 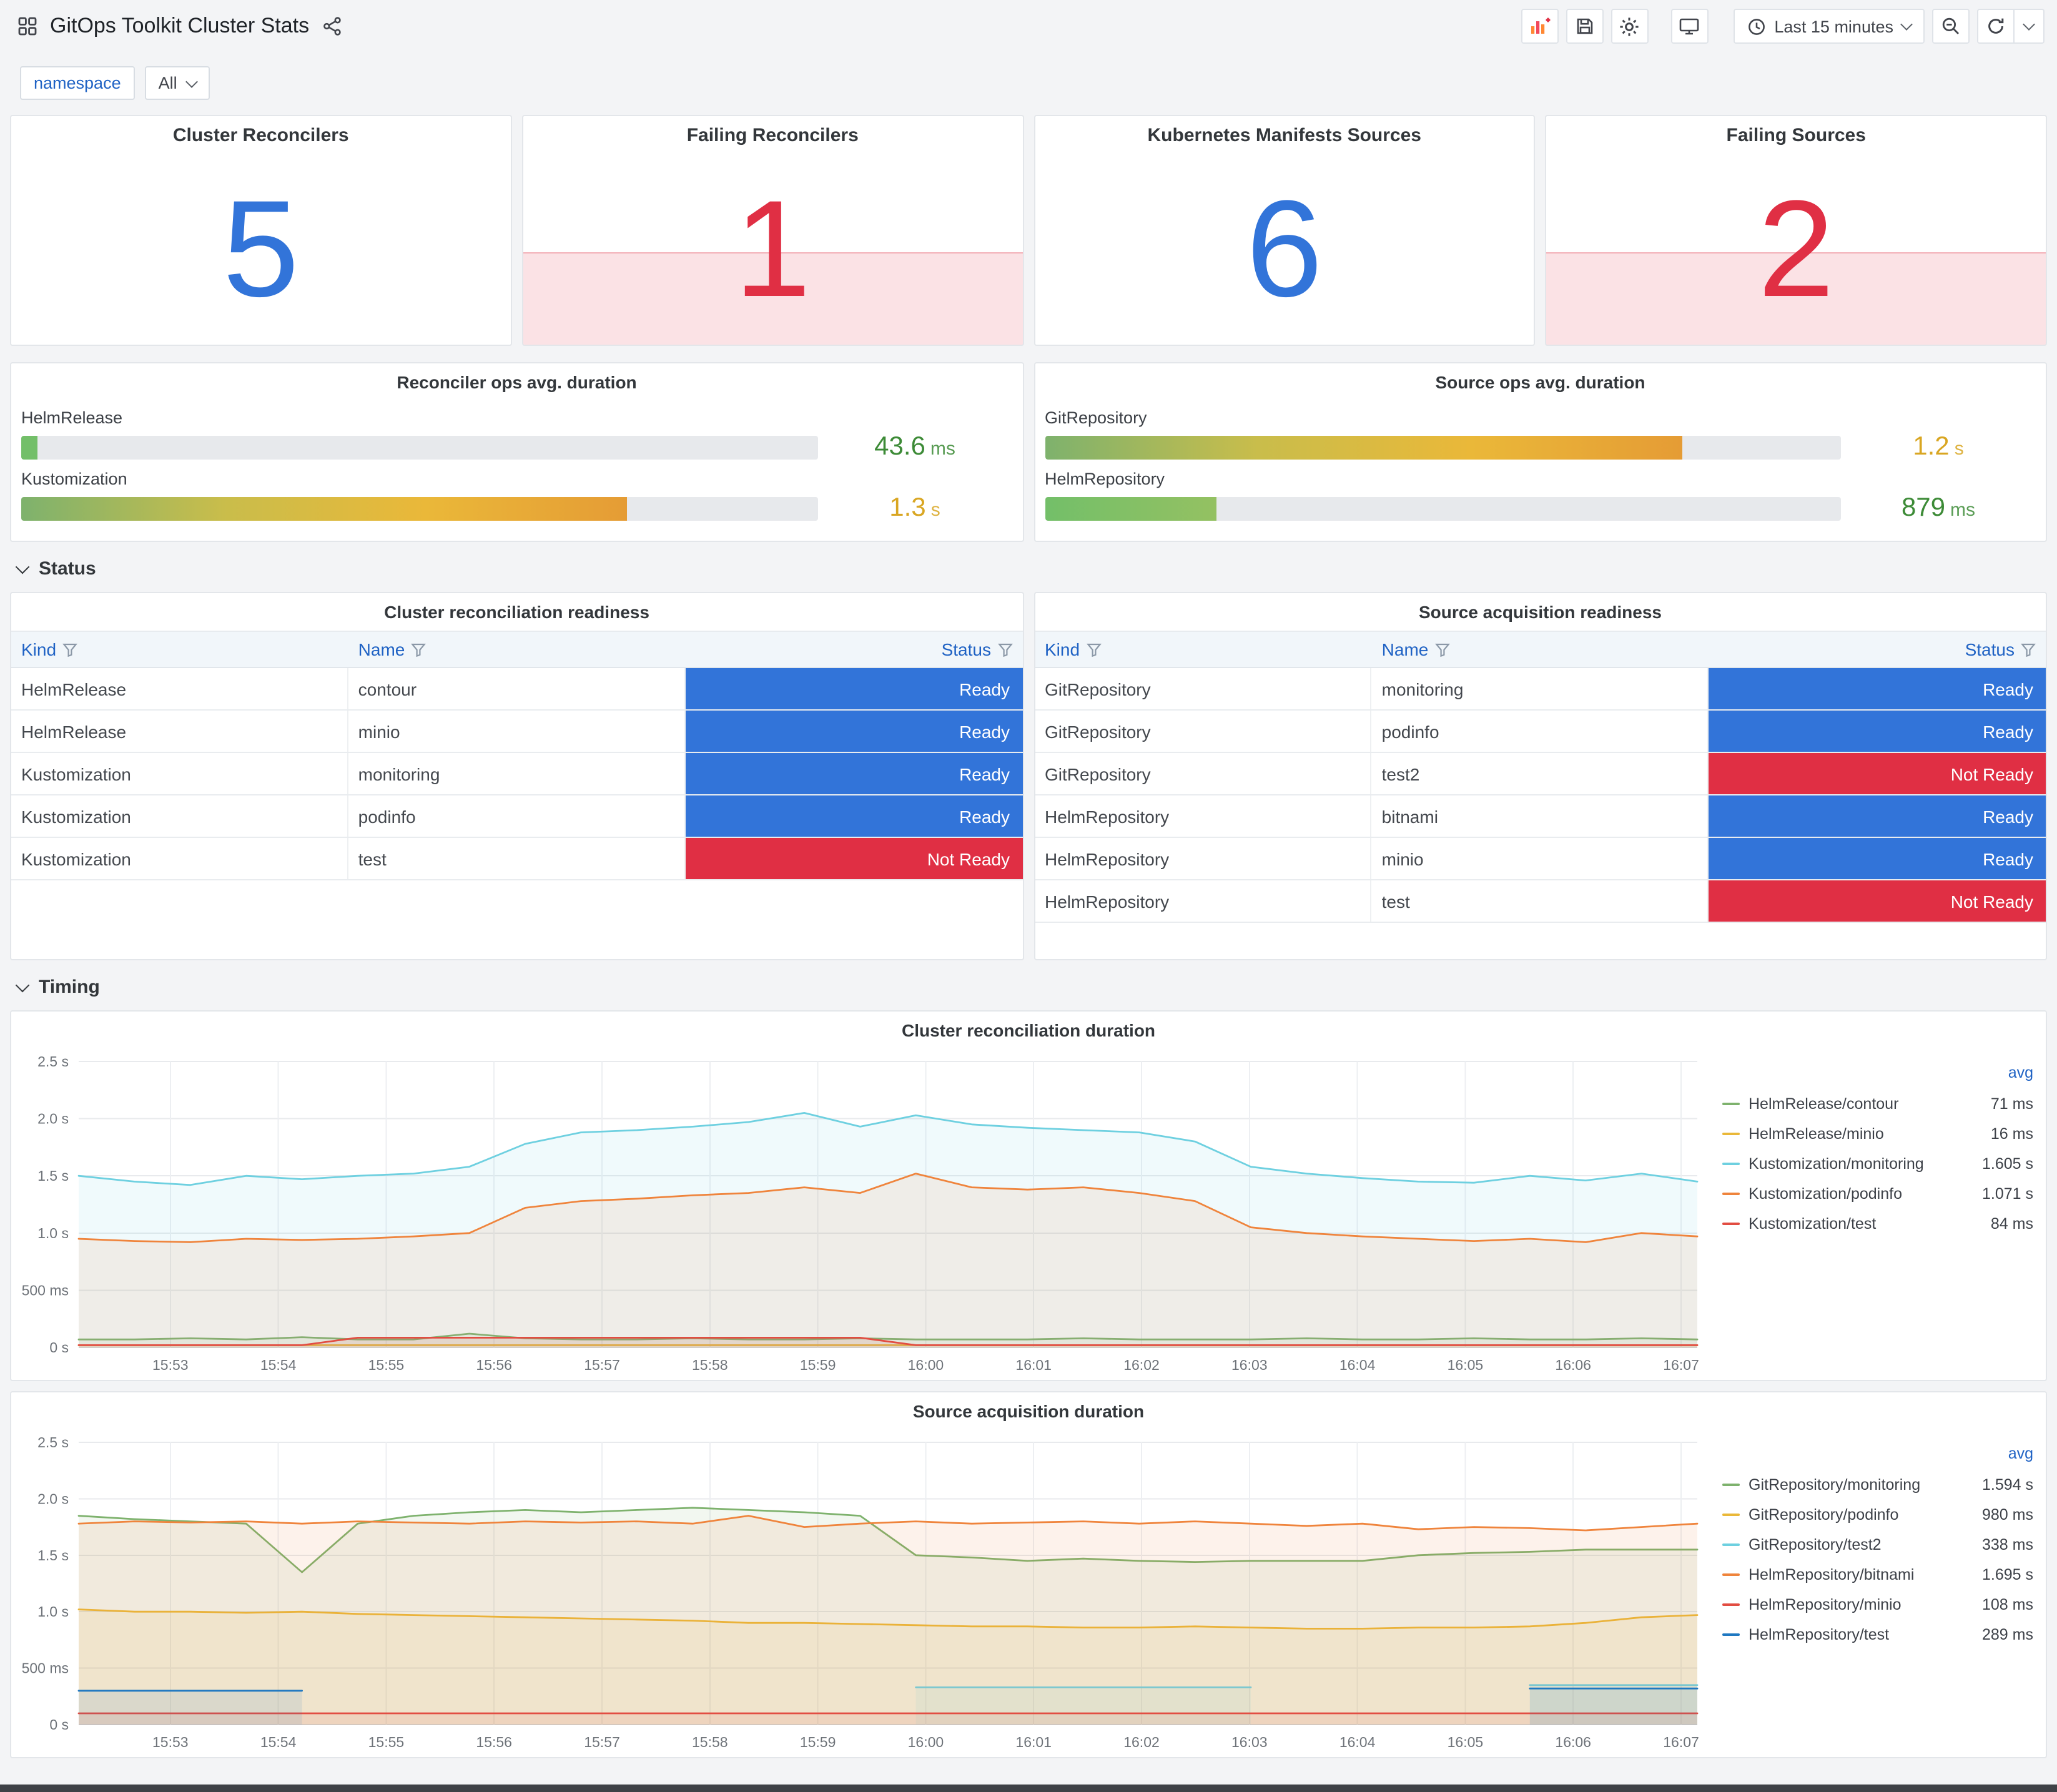 What do you see at coordinates (1865, 1544) in the screenshot?
I see `legend-series-name: GitRepository/test2` at bounding box center [1865, 1544].